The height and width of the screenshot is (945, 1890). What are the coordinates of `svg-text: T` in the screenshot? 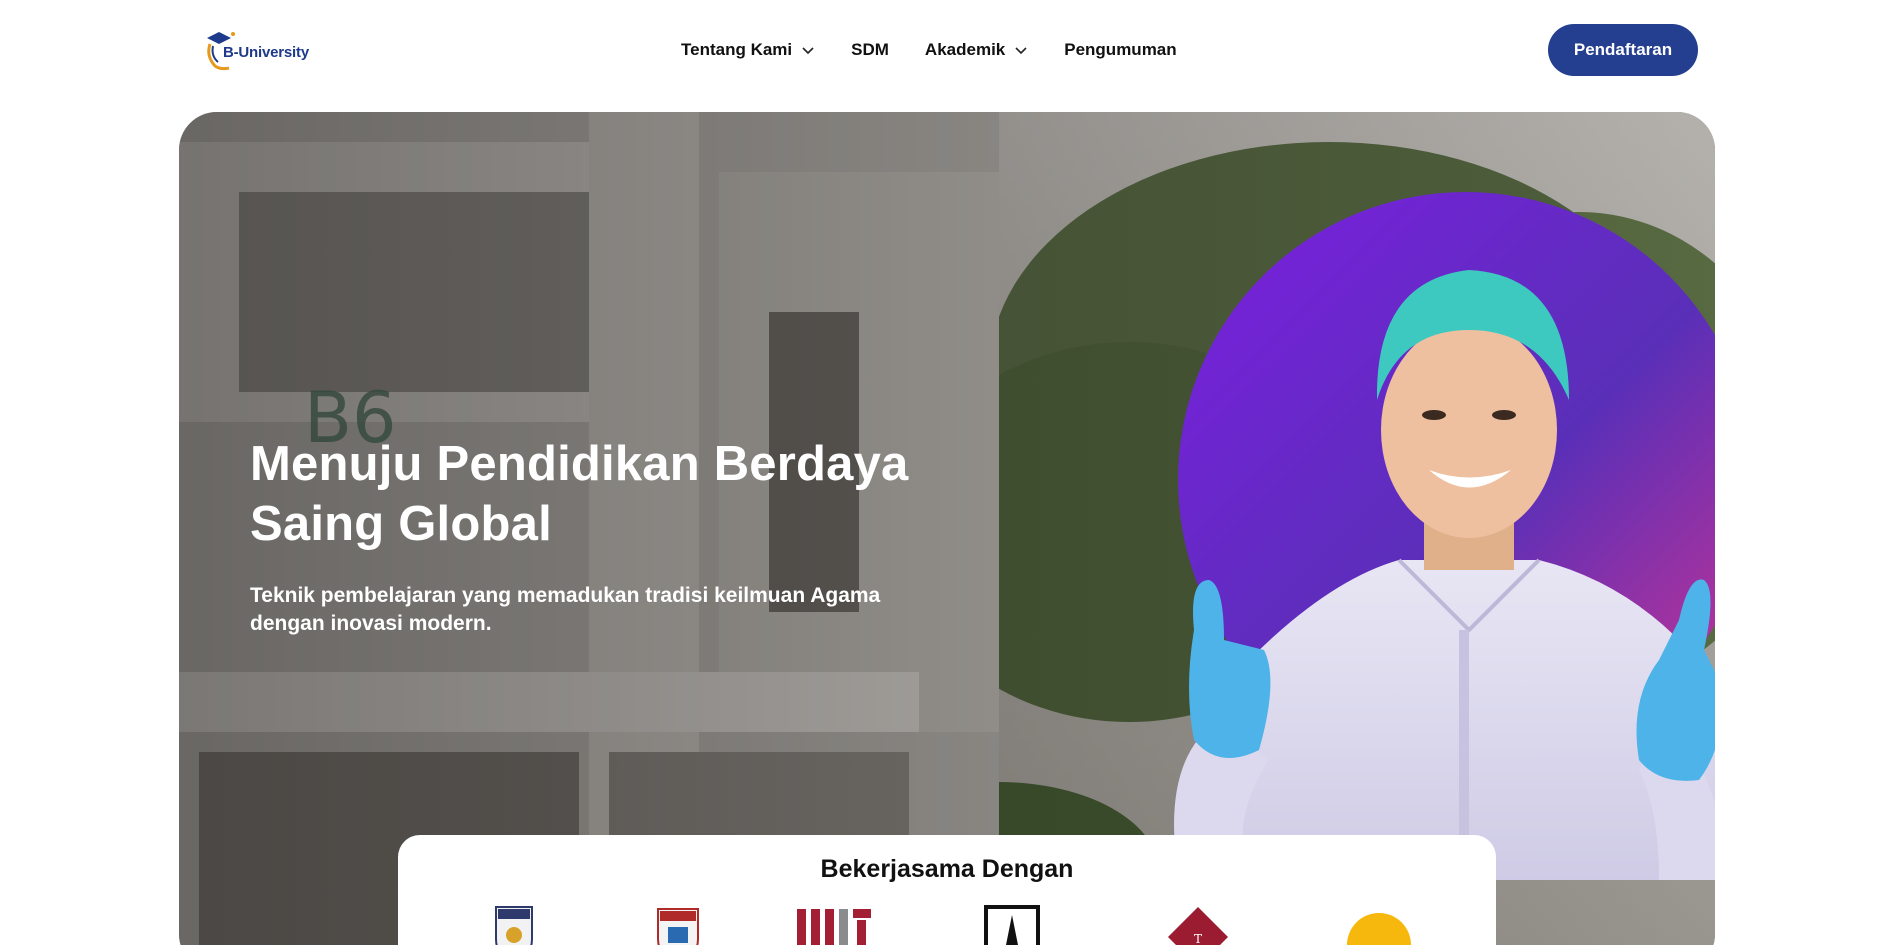 It's located at (1198, 938).